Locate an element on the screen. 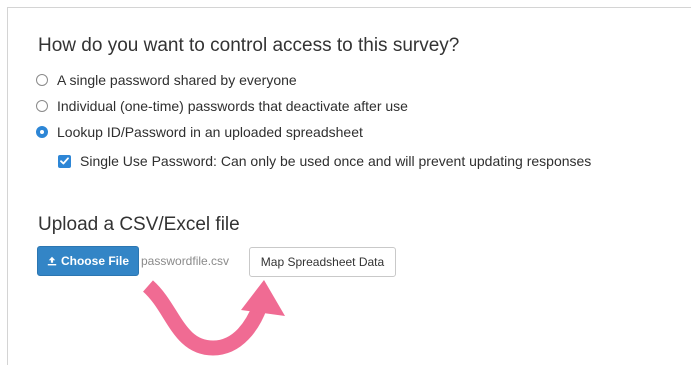 This screenshot has height=365, width=691. map-spreadsheet-data-label: Map Spreadsheet Data is located at coordinates (322, 262).